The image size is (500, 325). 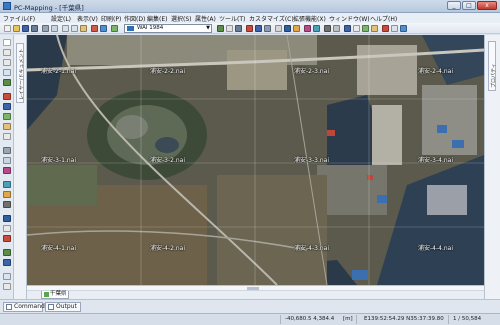 What do you see at coordinates (111, 18) in the screenshot?
I see `menu-print: 印刷(P)` at bounding box center [111, 18].